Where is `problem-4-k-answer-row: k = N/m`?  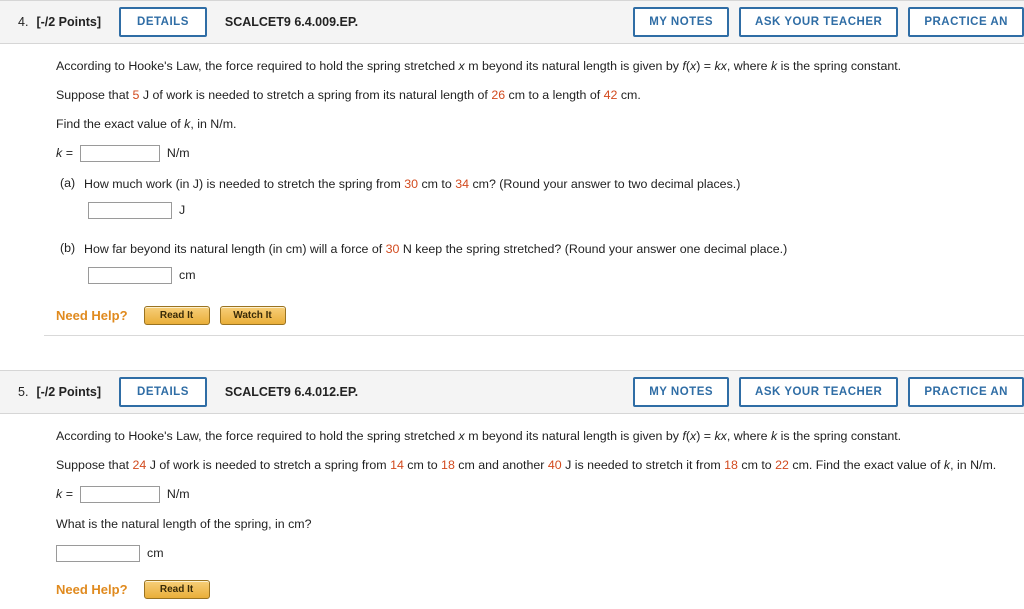 problem-4-k-answer-row: k = N/m is located at coordinates (540, 153).